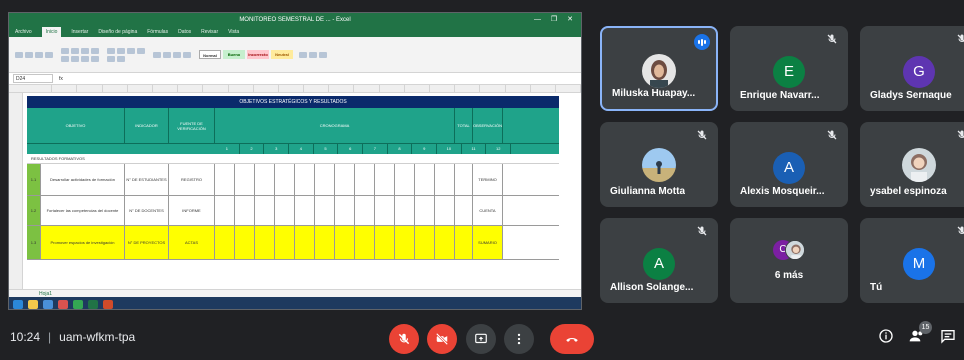 This screenshot has height=360, width=964. What do you see at coordinates (233, 32) in the screenshot?
I see `ribbon-tab: Vista` at bounding box center [233, 32].